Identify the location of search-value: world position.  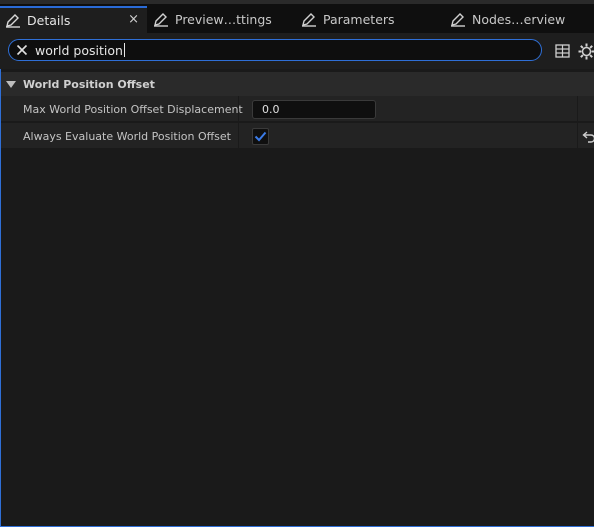
(79, 50).